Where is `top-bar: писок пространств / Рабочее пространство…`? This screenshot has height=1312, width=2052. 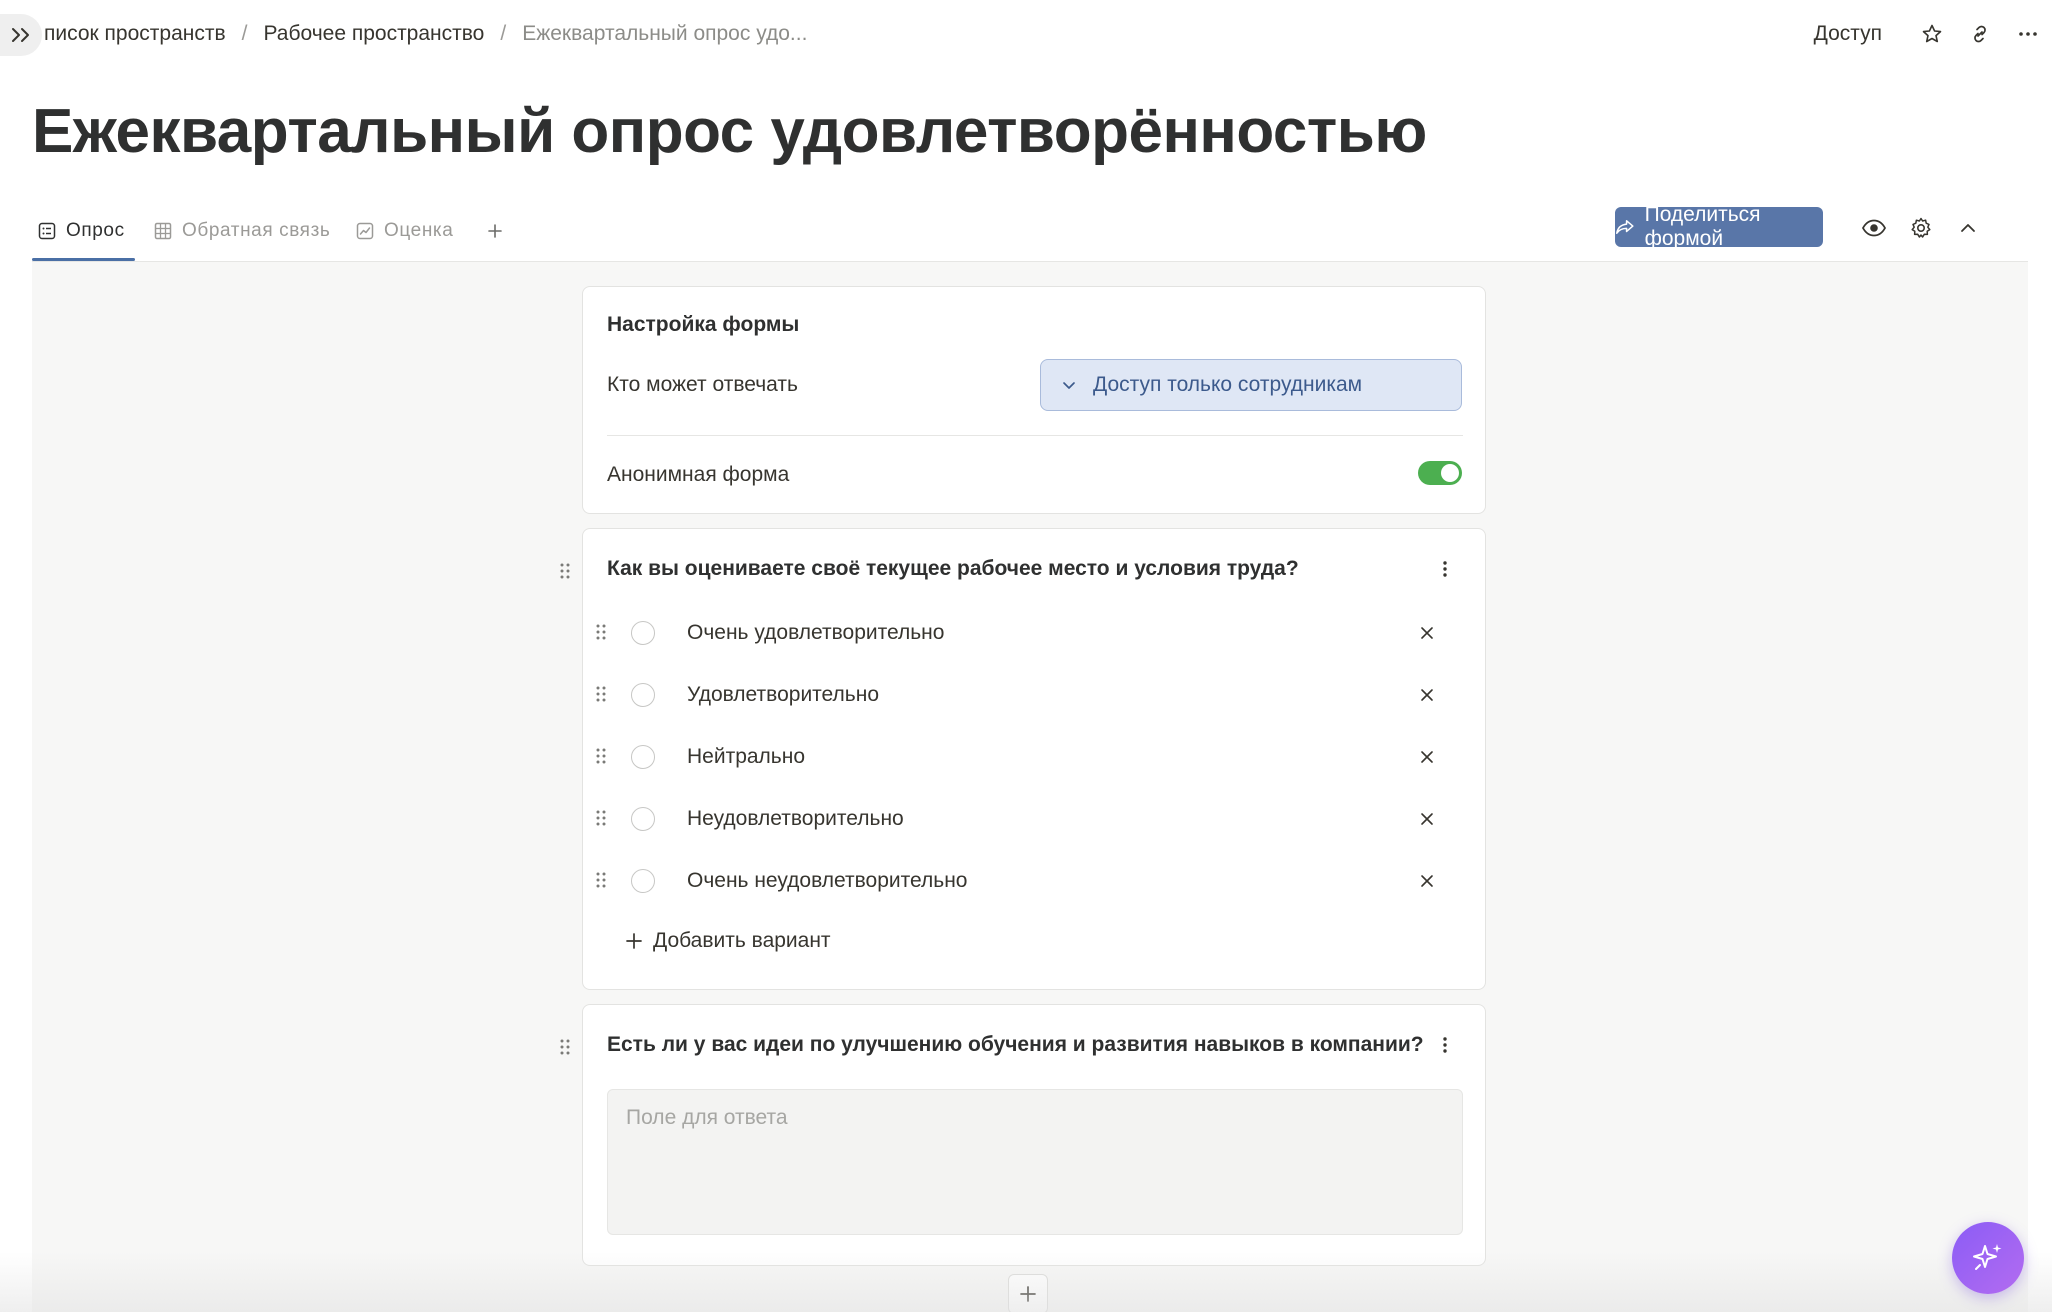
top-bar: писок пространств / Рабочее пространство… is located at coordinates (1026, 34).